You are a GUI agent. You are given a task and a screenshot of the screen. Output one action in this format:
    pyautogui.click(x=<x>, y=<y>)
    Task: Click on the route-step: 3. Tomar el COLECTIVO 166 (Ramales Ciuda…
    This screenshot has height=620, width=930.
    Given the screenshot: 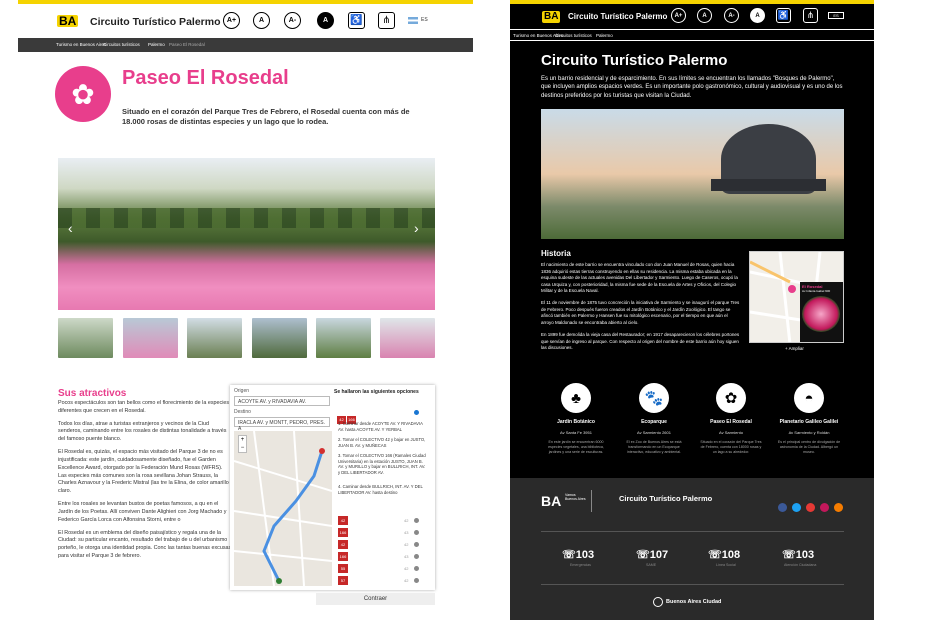 What is the action you would take?
    pyautogui.click(x=382, y=464)
    